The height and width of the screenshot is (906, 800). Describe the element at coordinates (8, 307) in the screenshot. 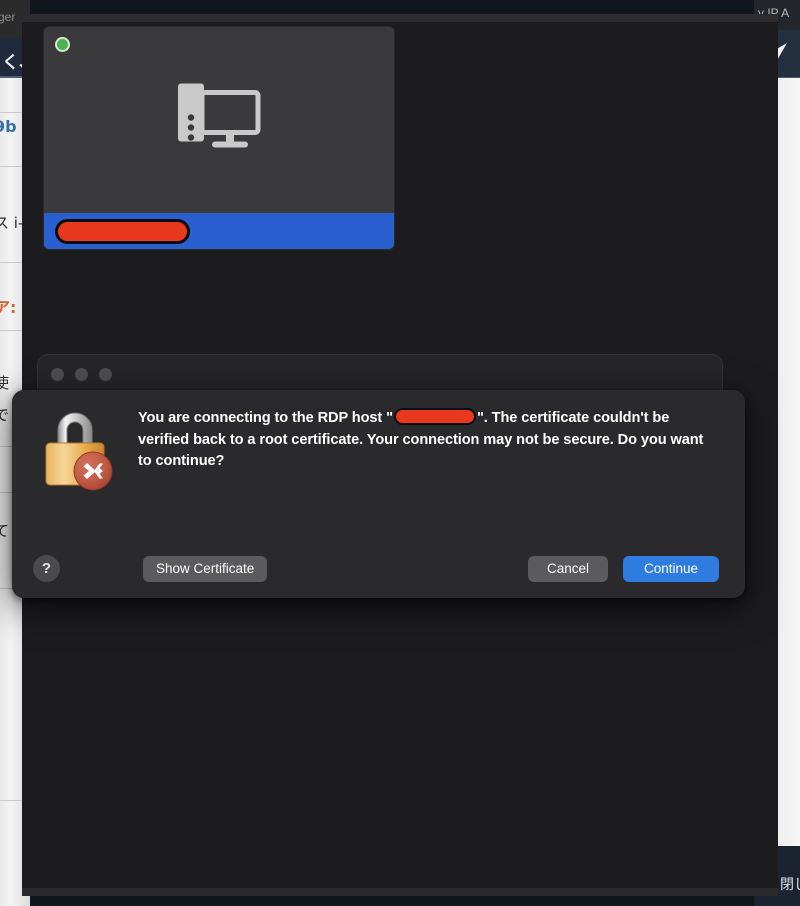

I see `background-left-fragment: ア:` at that location.